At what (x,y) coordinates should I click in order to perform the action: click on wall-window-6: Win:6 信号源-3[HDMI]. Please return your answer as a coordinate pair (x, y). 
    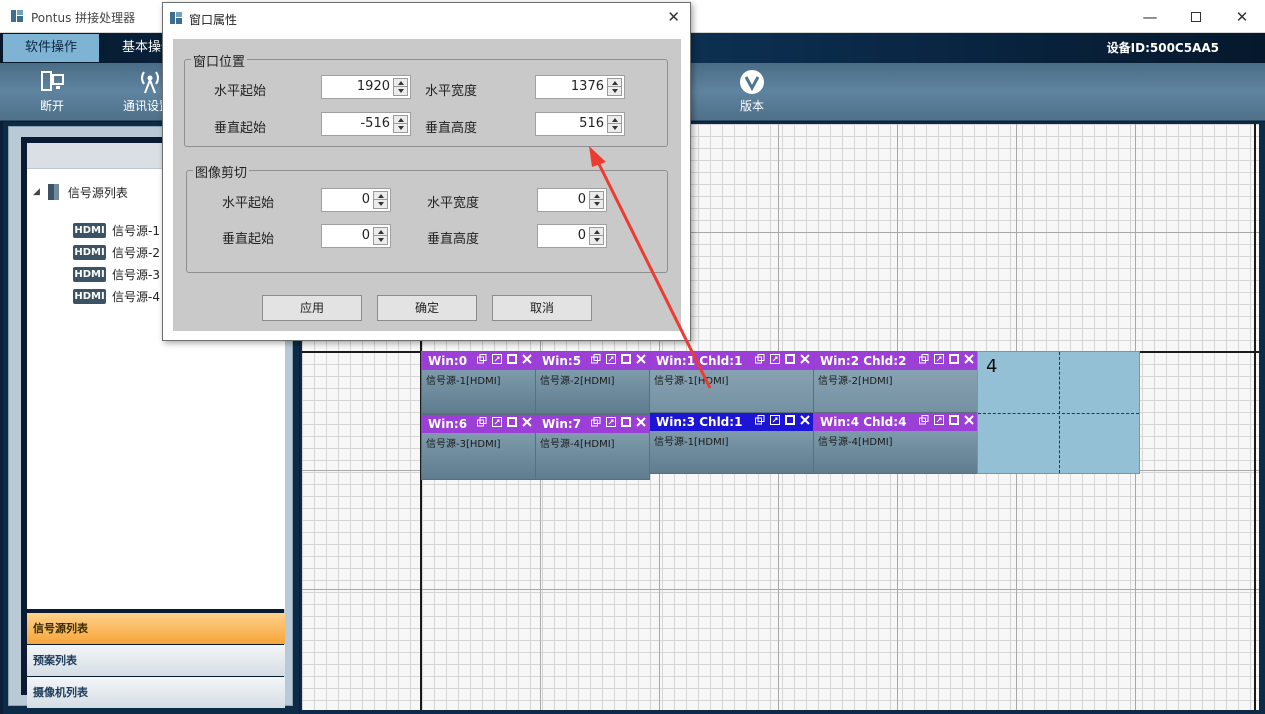
    Looking at the image, I should click on (478, 447).